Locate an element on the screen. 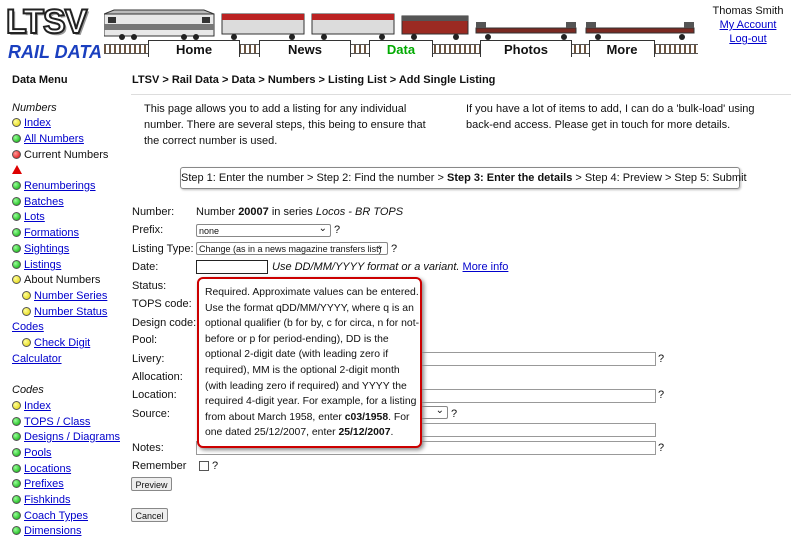 Image resolution: width=800 pixels, height=539 pixels. tab-more: More is located at coordinates (622, 48).